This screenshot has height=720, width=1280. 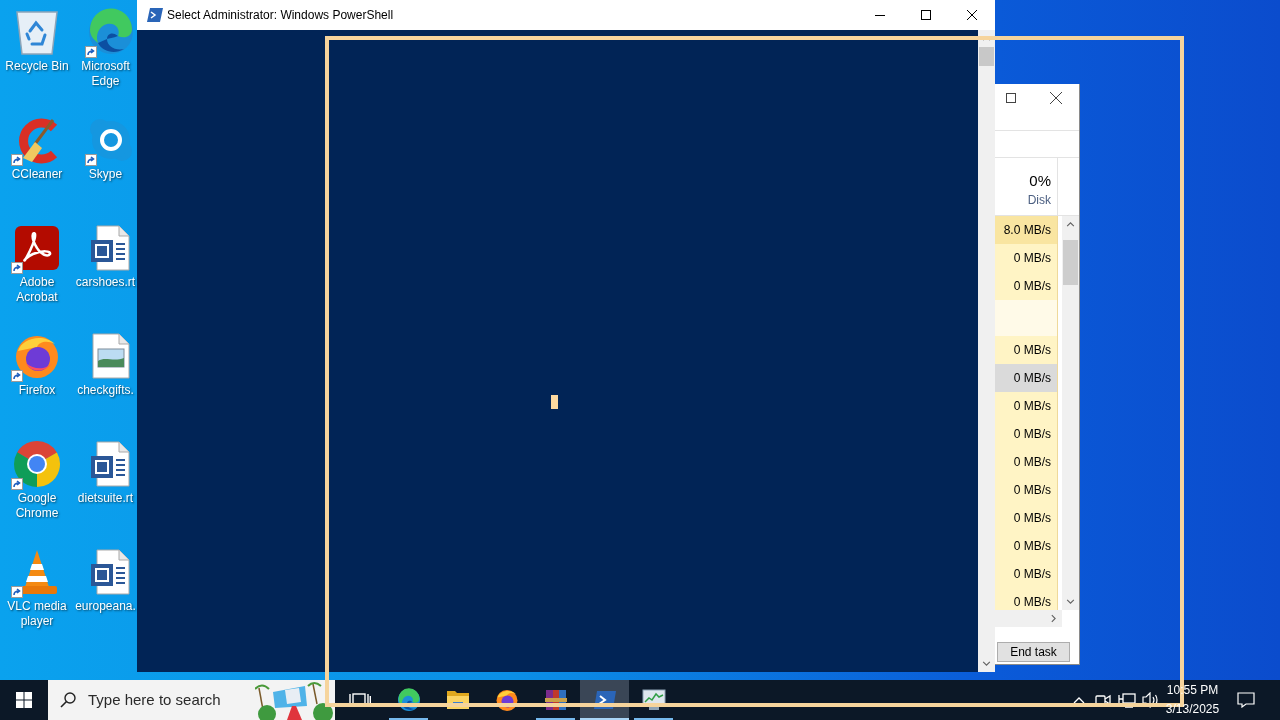 I want to click on taskbar-button, so click(x=604, y=700).